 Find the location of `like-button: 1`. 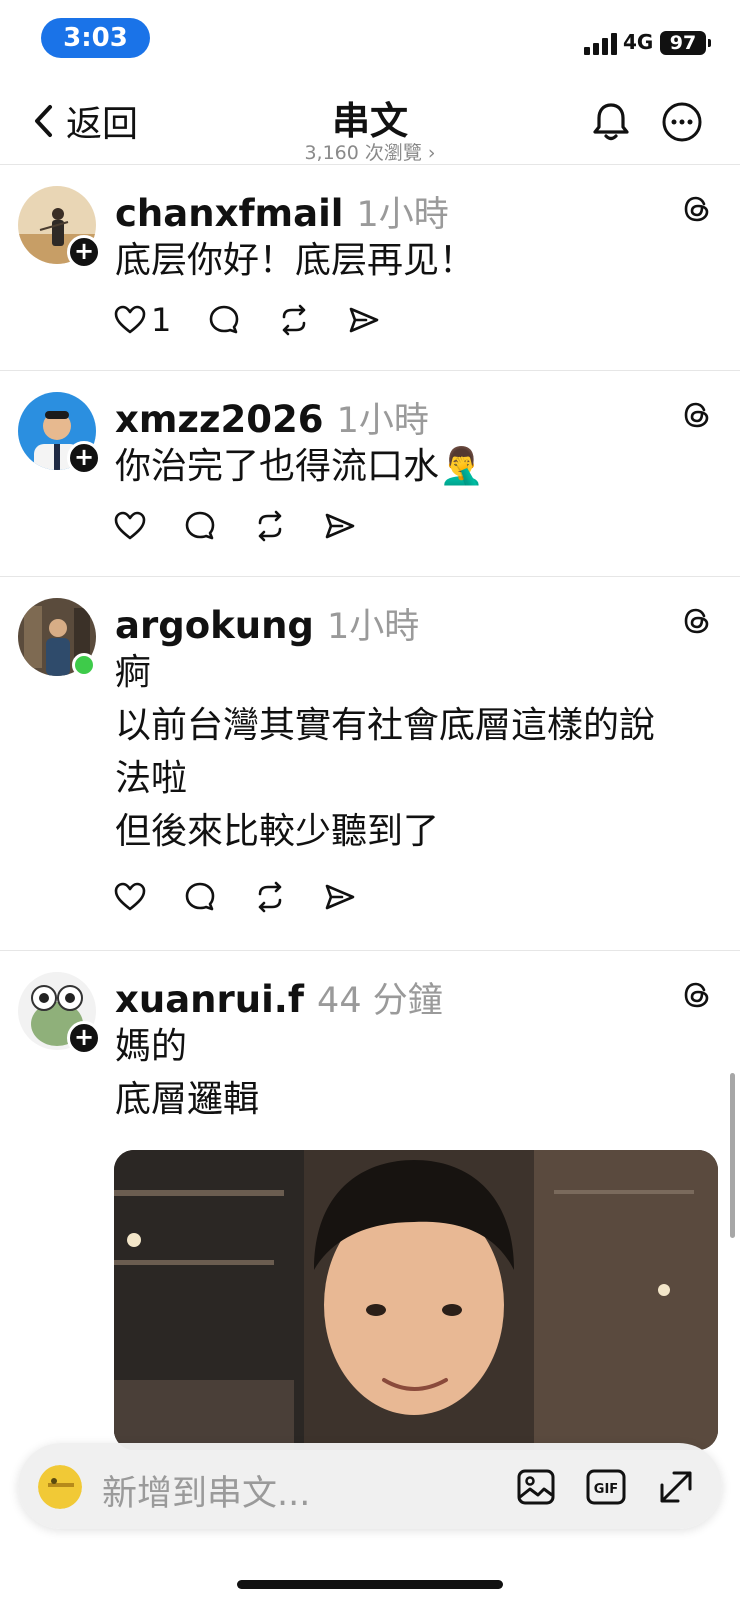

like-button: 1 is located at coordinates (142, 320).